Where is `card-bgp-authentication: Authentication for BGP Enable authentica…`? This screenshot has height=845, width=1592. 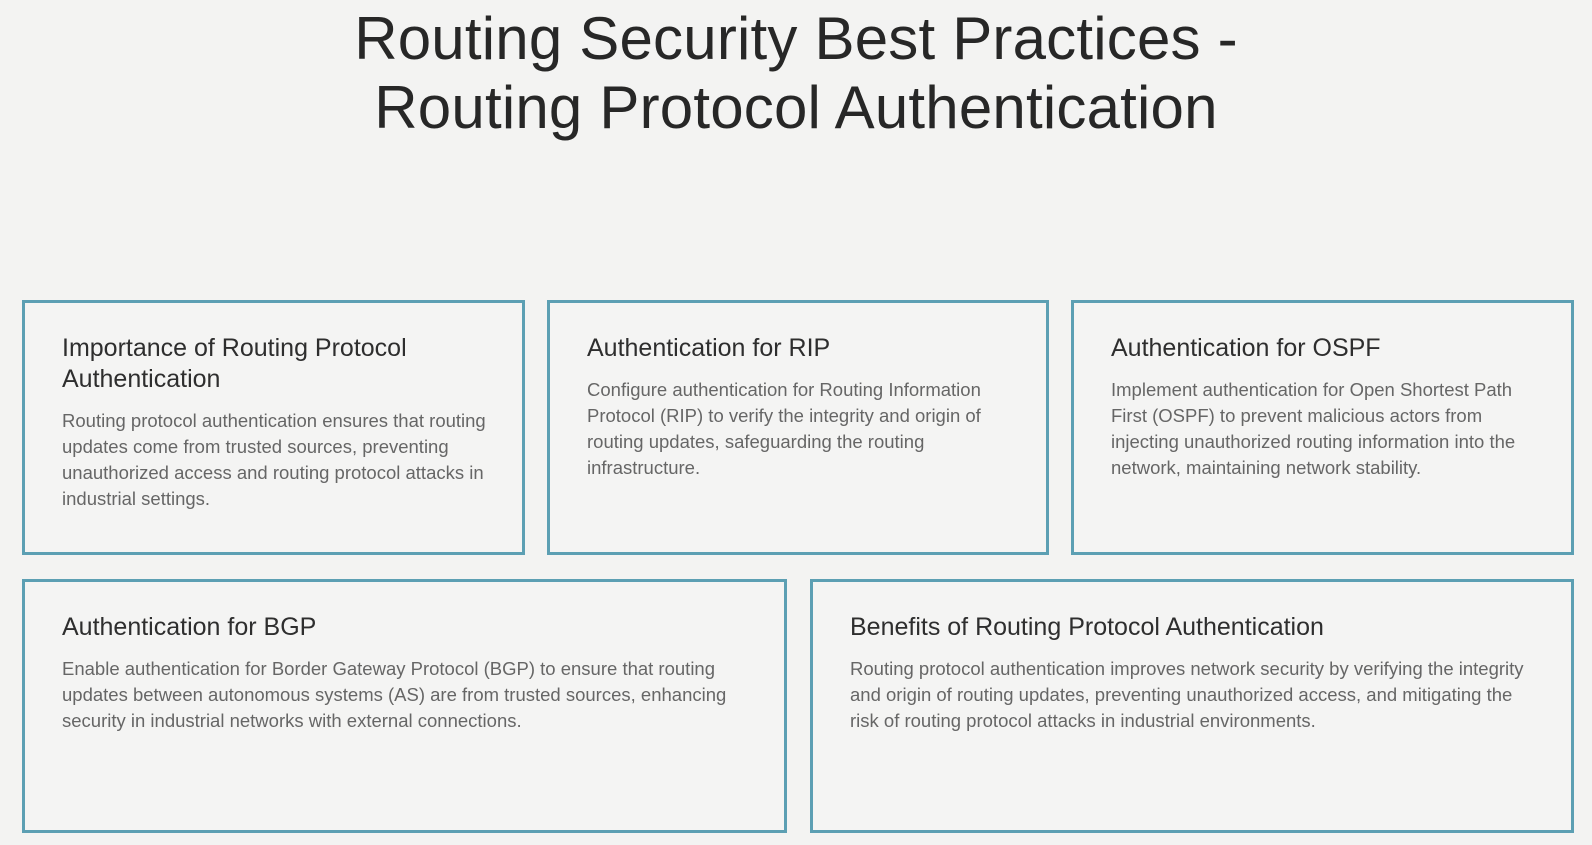 card-bgp-authentication: Authentication for BGP Enable authentica… is located at coordinates (404, 706).